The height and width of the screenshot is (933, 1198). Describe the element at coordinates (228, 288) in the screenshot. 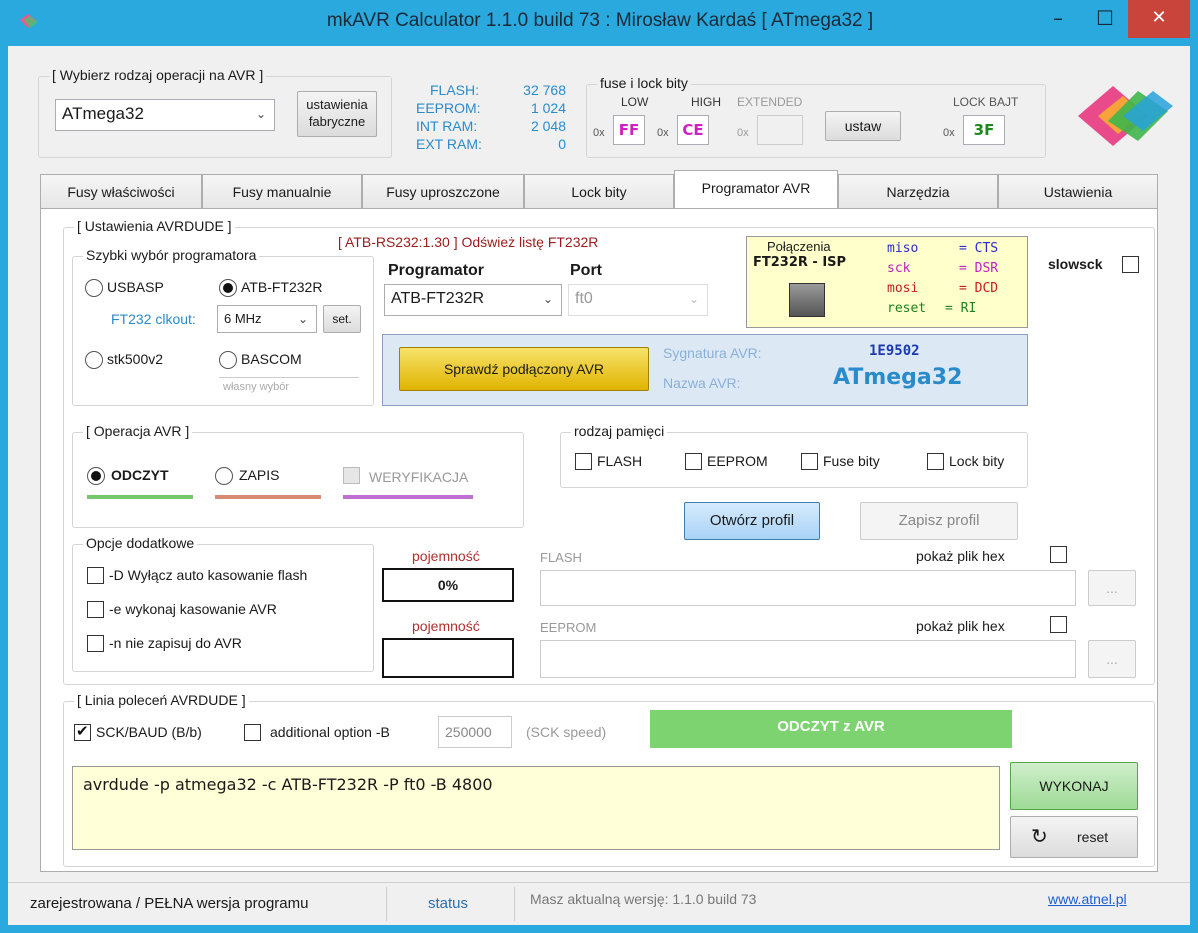

I see `radio-atb-ft232r` at that location.